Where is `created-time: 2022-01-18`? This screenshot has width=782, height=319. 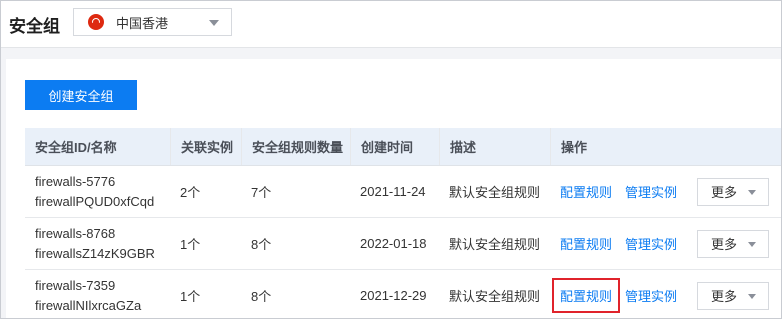 created-time: 2022-01-18 is located at coordinates (393, 243).